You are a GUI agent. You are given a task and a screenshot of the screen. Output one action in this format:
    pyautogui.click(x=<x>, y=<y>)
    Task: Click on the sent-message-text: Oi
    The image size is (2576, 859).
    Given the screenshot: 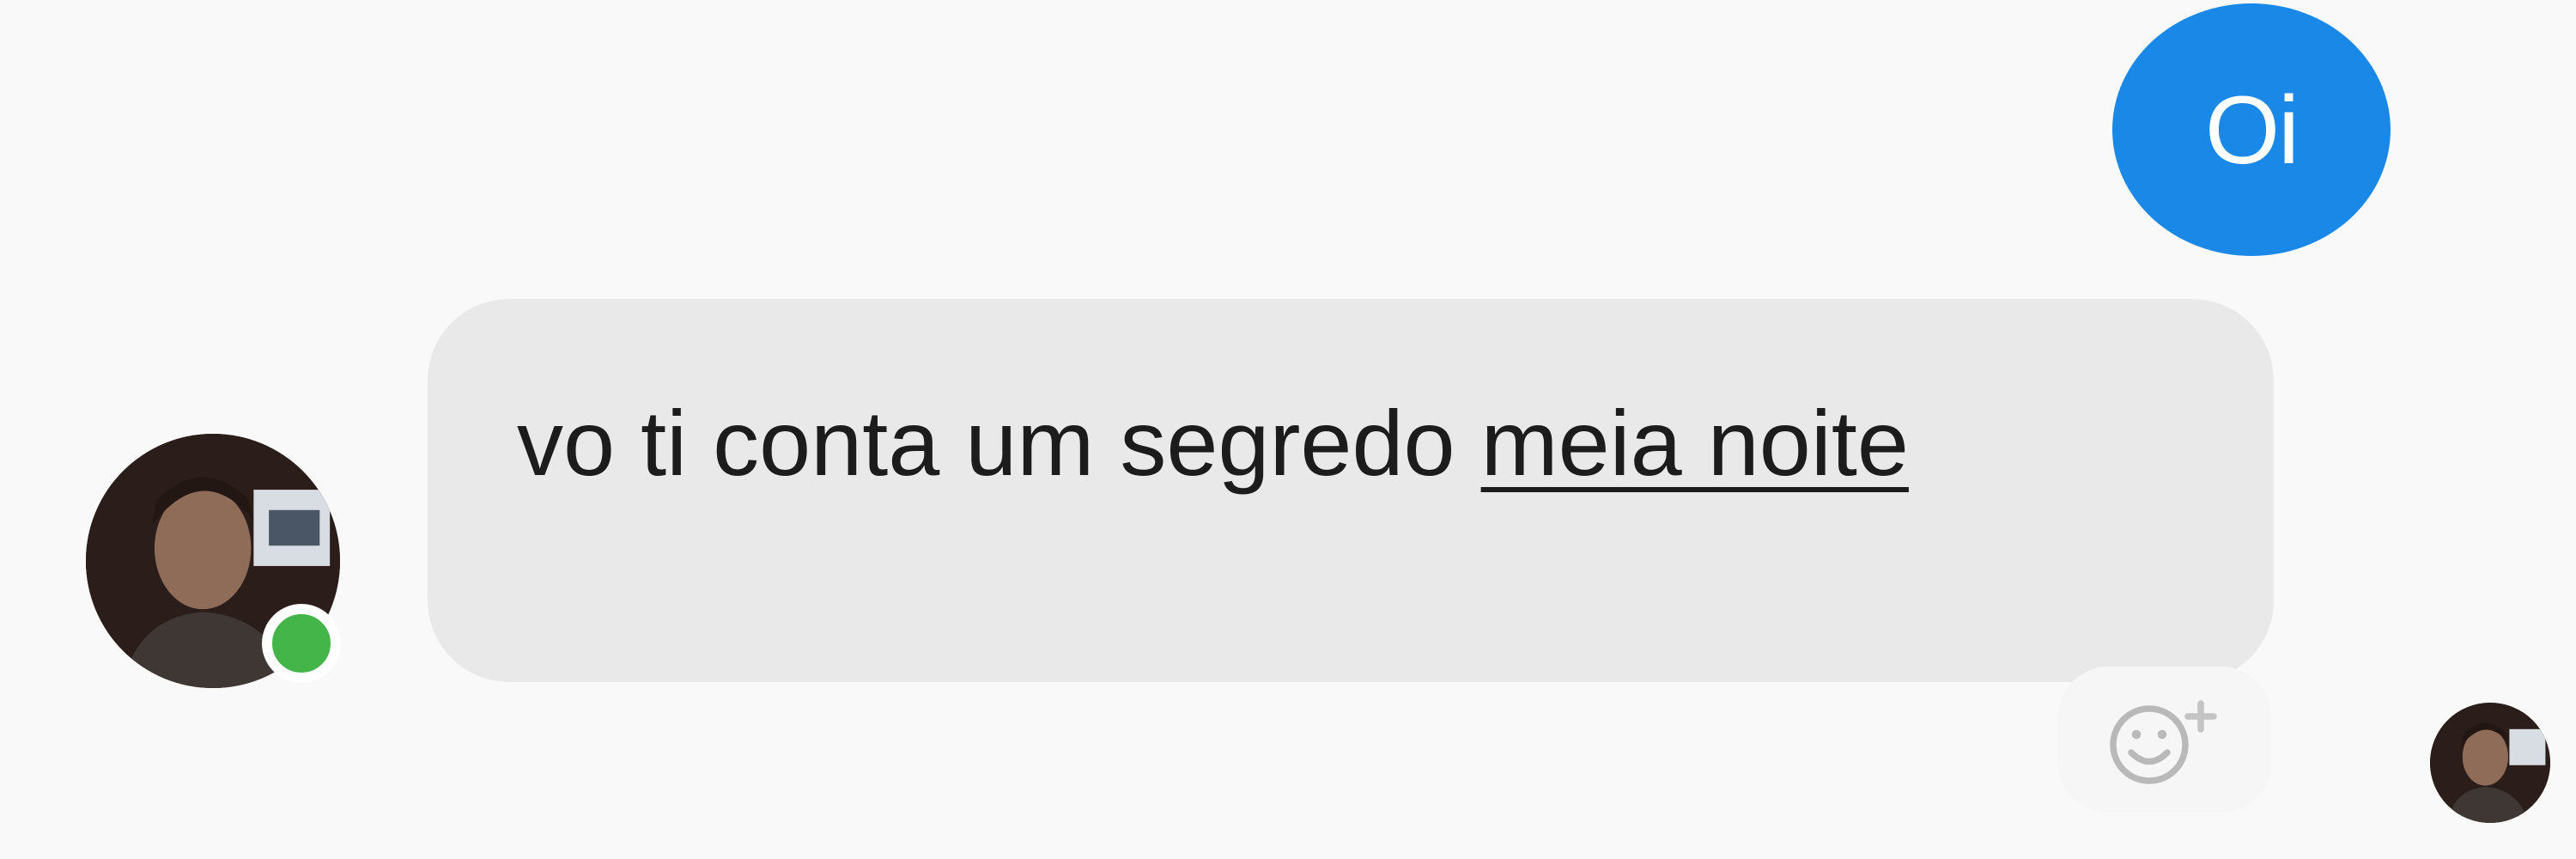 What is the action you would take?
    pyautogui.click(x=2252, y=130)
    